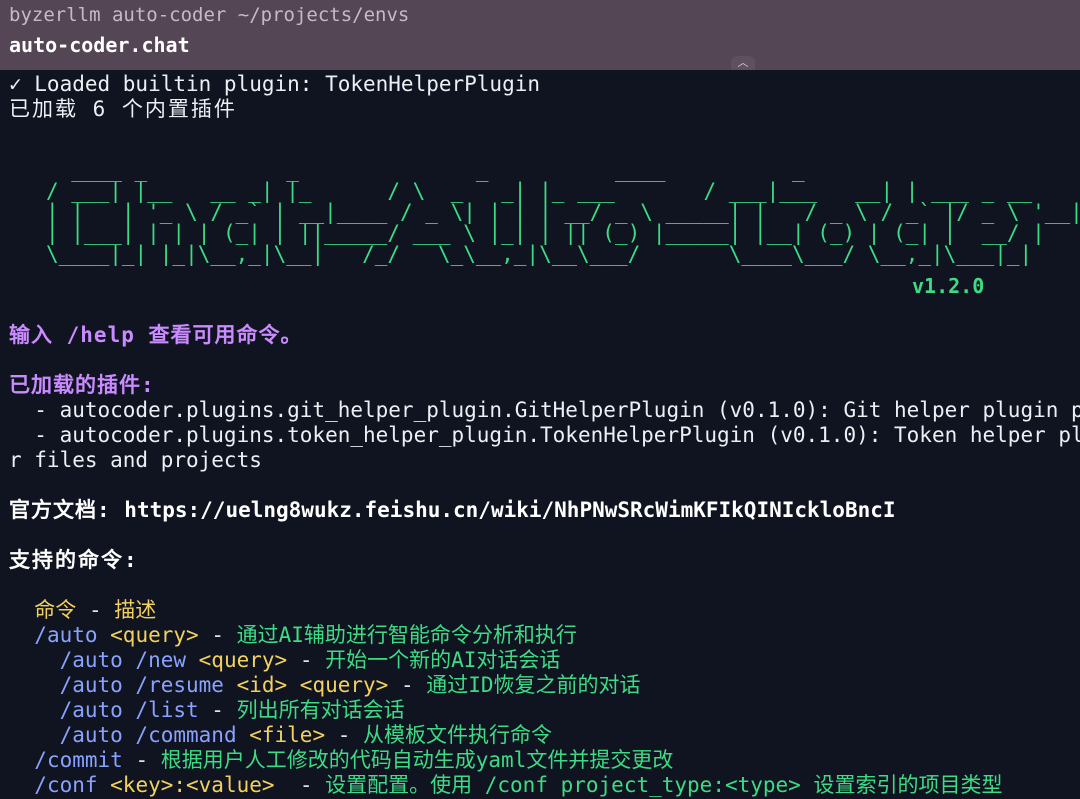 The width and height of the screenshot is (1080, 799). I want to click on command-description: 开始一个新的AI对话会话, so click(443, 660).